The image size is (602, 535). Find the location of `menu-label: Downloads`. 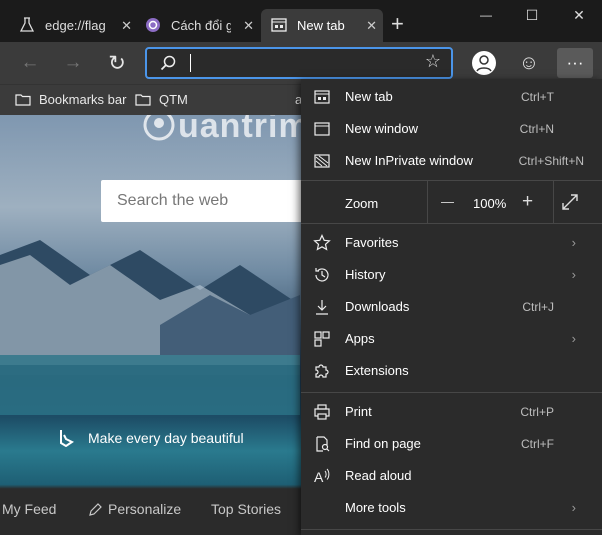

menu-label: Downloads is located at coordinates (377, 306).